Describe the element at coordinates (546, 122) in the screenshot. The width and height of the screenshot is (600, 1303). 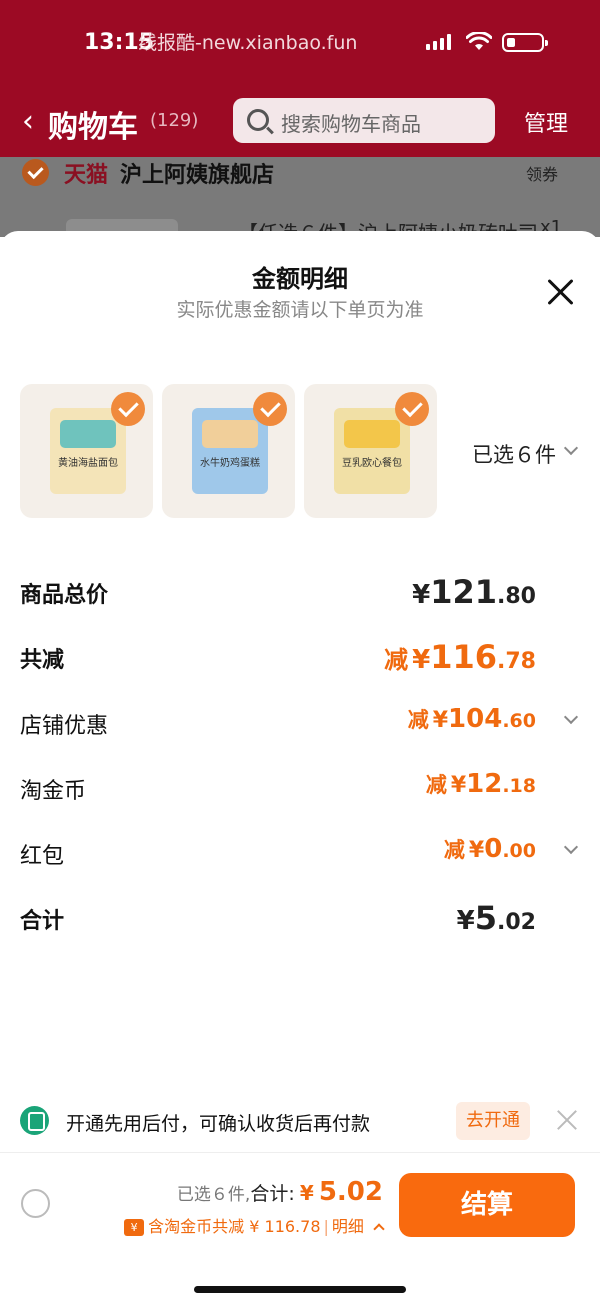
I see `manage-button: 管理` at that location.